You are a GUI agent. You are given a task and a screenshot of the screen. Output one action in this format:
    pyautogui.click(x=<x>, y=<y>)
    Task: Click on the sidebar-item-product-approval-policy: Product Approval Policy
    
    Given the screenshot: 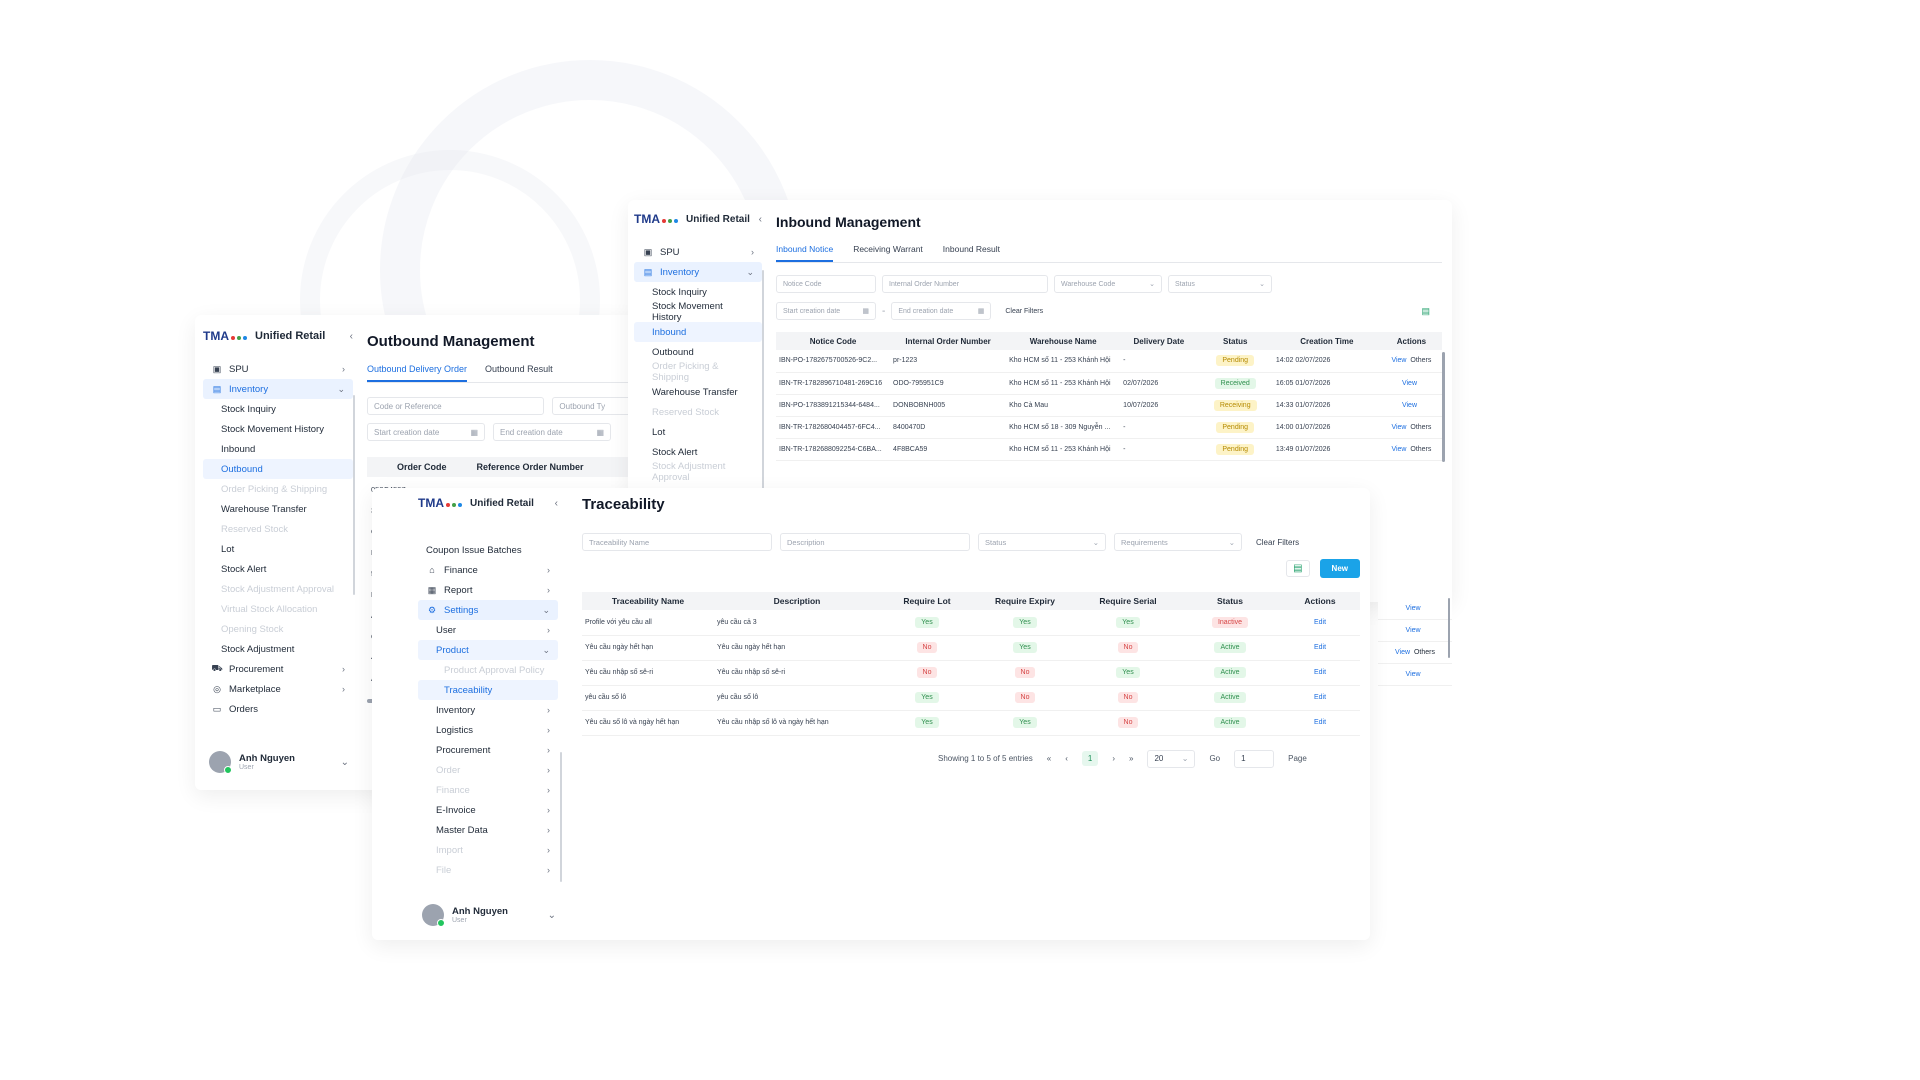 What is the action you would take?
    pyautogui.click(x=488, y=670)
    